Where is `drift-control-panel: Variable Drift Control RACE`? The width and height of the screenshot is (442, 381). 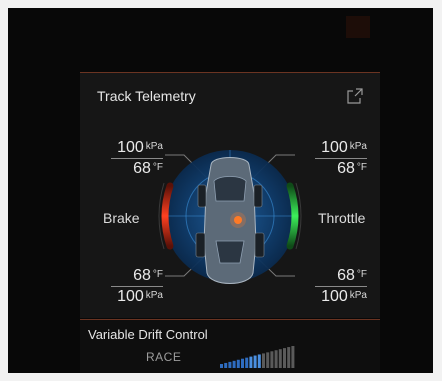 drift-control-panel: Variable Drift Control RACE is located at coordinates (230, 346).